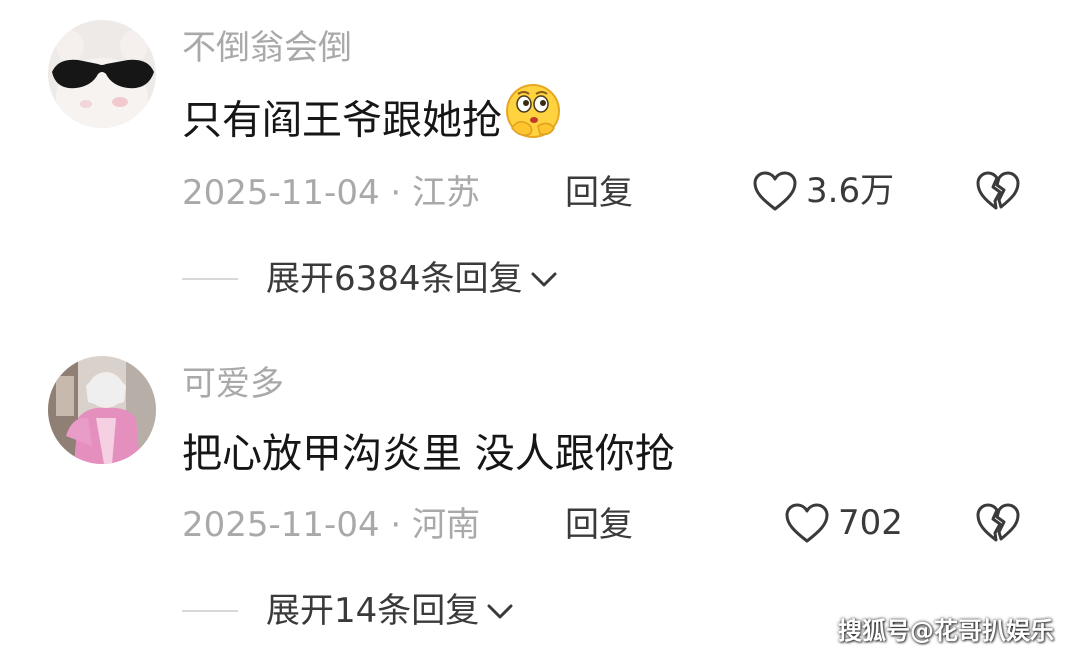 This screenshot has width=1080, height=655. I want to click on avatar, so click(102, 410).